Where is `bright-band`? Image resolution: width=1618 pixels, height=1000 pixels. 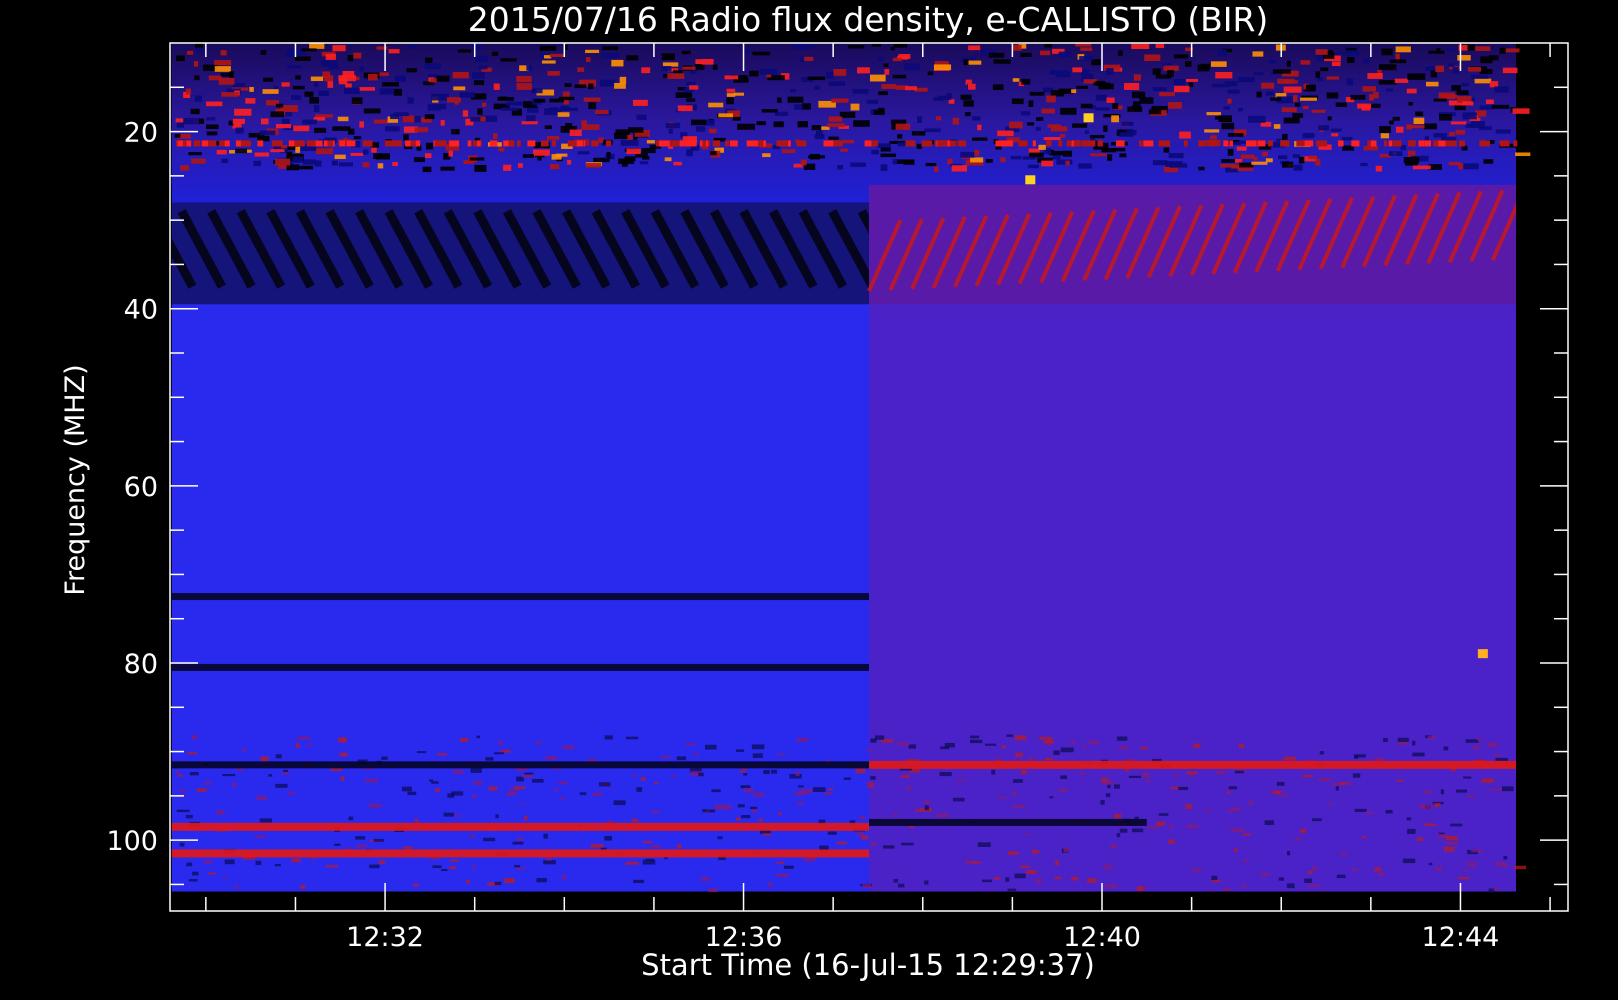
bright-band is located at coordinates (520, 826).